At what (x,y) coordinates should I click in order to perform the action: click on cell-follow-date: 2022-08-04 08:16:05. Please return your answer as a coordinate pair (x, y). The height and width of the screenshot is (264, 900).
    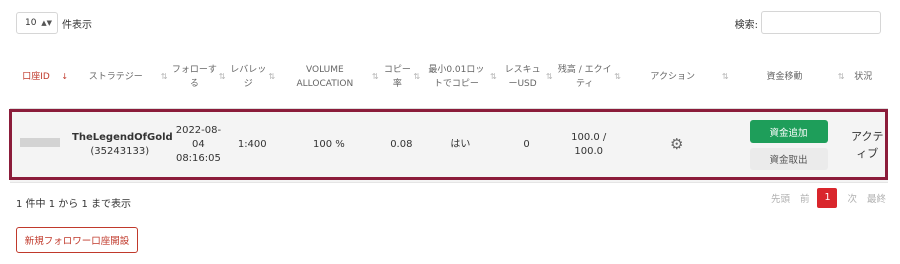
    Looking at the image, I should click on (198, 145).